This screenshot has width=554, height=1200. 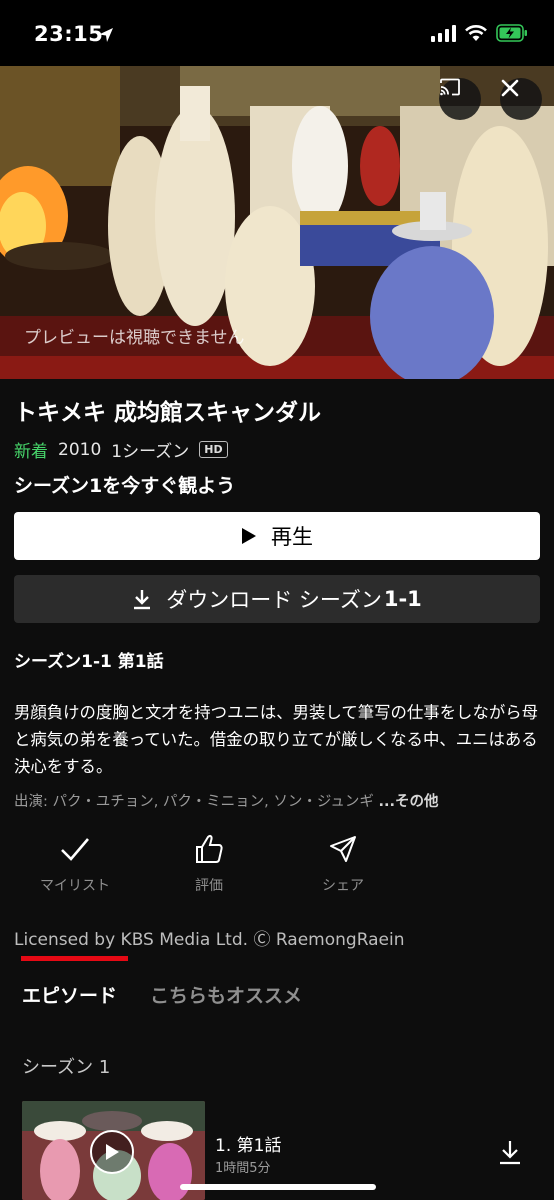 What do you see at coordinates (69, 34) in the screenshot?
I see `status-time: 23:15` at bounding box center [69, 34].